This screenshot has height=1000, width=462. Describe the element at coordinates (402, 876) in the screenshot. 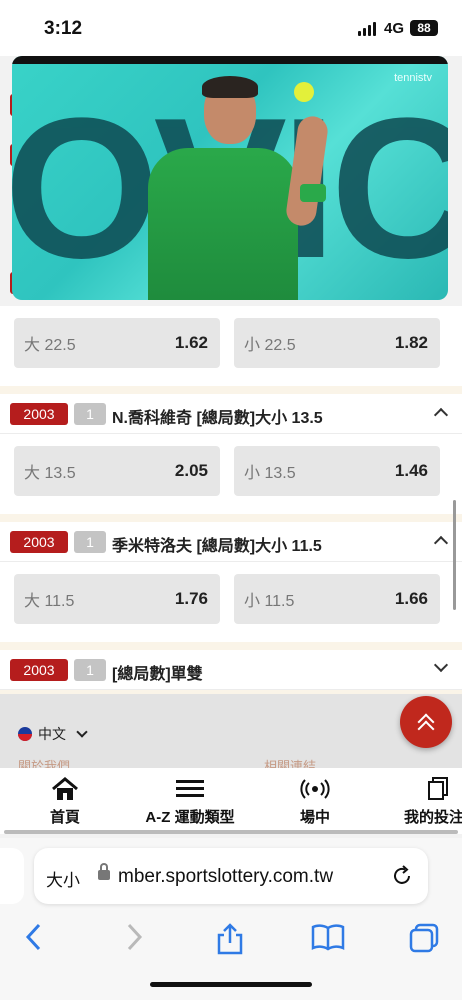

I see `reload-icon` at that location.